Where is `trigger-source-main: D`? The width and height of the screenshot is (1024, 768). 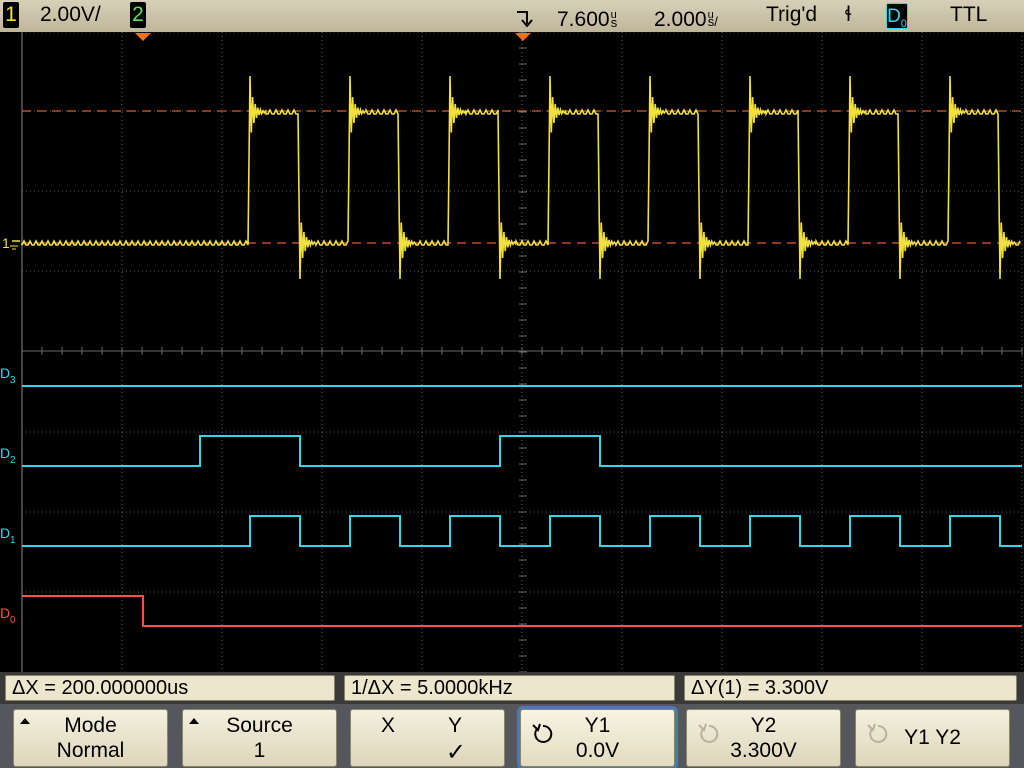
trigger-source-main: D is located at coordinates (894, 16).